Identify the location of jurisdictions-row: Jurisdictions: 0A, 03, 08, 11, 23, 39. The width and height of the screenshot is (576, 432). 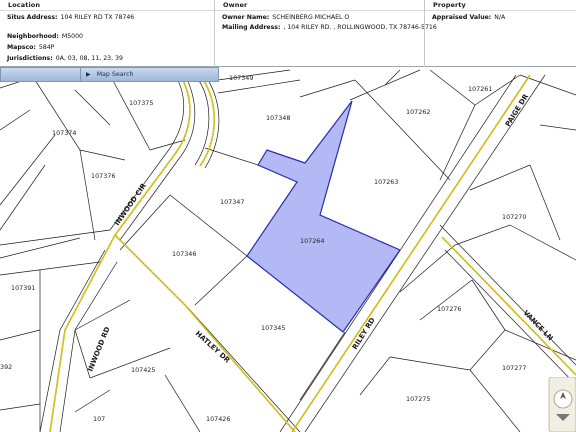
(65, 58).